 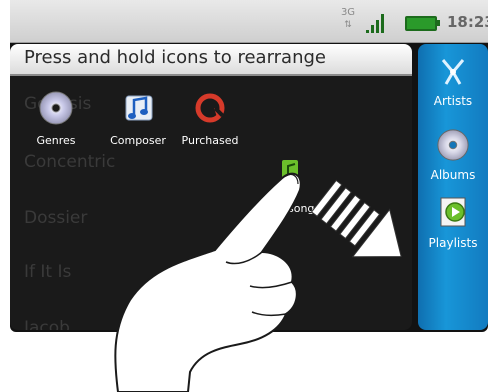 I want to click on list-item: Concentric, so click(x=69, y=162).